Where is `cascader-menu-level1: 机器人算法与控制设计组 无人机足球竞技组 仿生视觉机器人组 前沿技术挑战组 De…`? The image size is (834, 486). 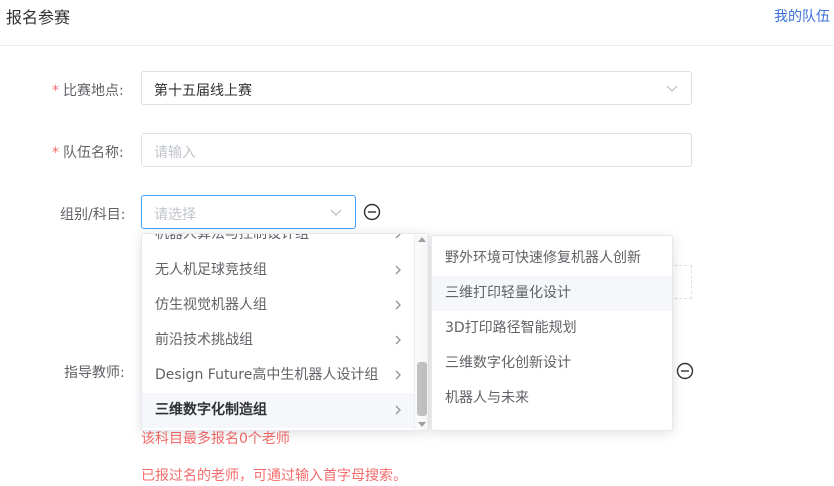
cascader-menu-level1: 机器人算法与控制设计组 无人机足球竞技组 仿生视觉机器人组 前沿技术挑战组 De… is located at coordinates (285, 332).